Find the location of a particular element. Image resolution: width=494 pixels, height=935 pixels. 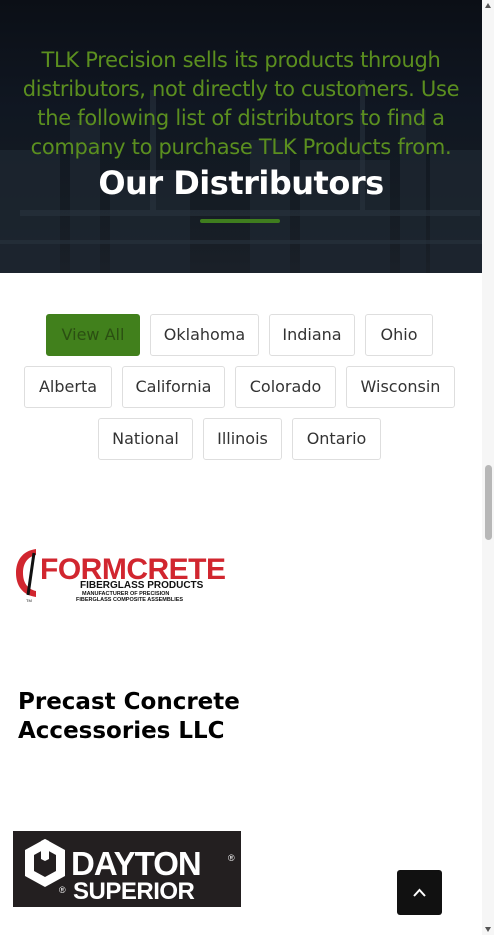

filter-ohio-button: Ohio is located at coordinates (399, 335).